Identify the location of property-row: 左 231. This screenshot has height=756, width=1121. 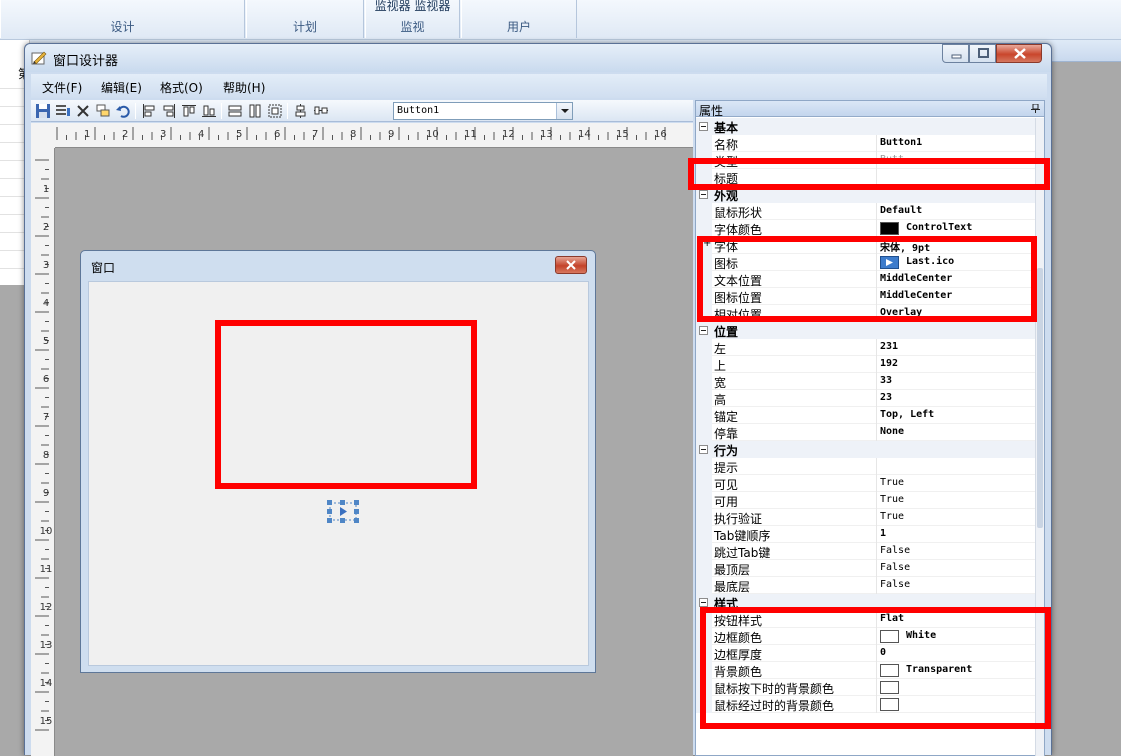
(865, 347).